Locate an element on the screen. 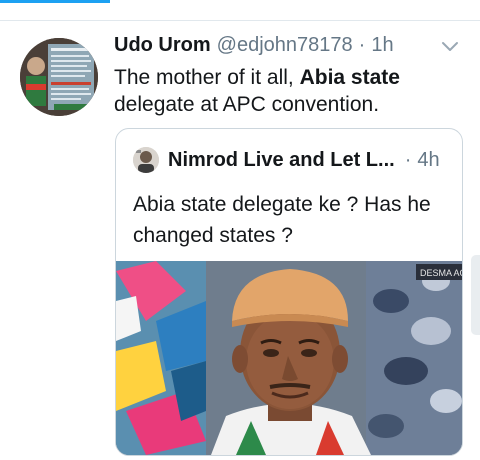  quoted-timestamp: 4h is located at coordinates (428, 160).